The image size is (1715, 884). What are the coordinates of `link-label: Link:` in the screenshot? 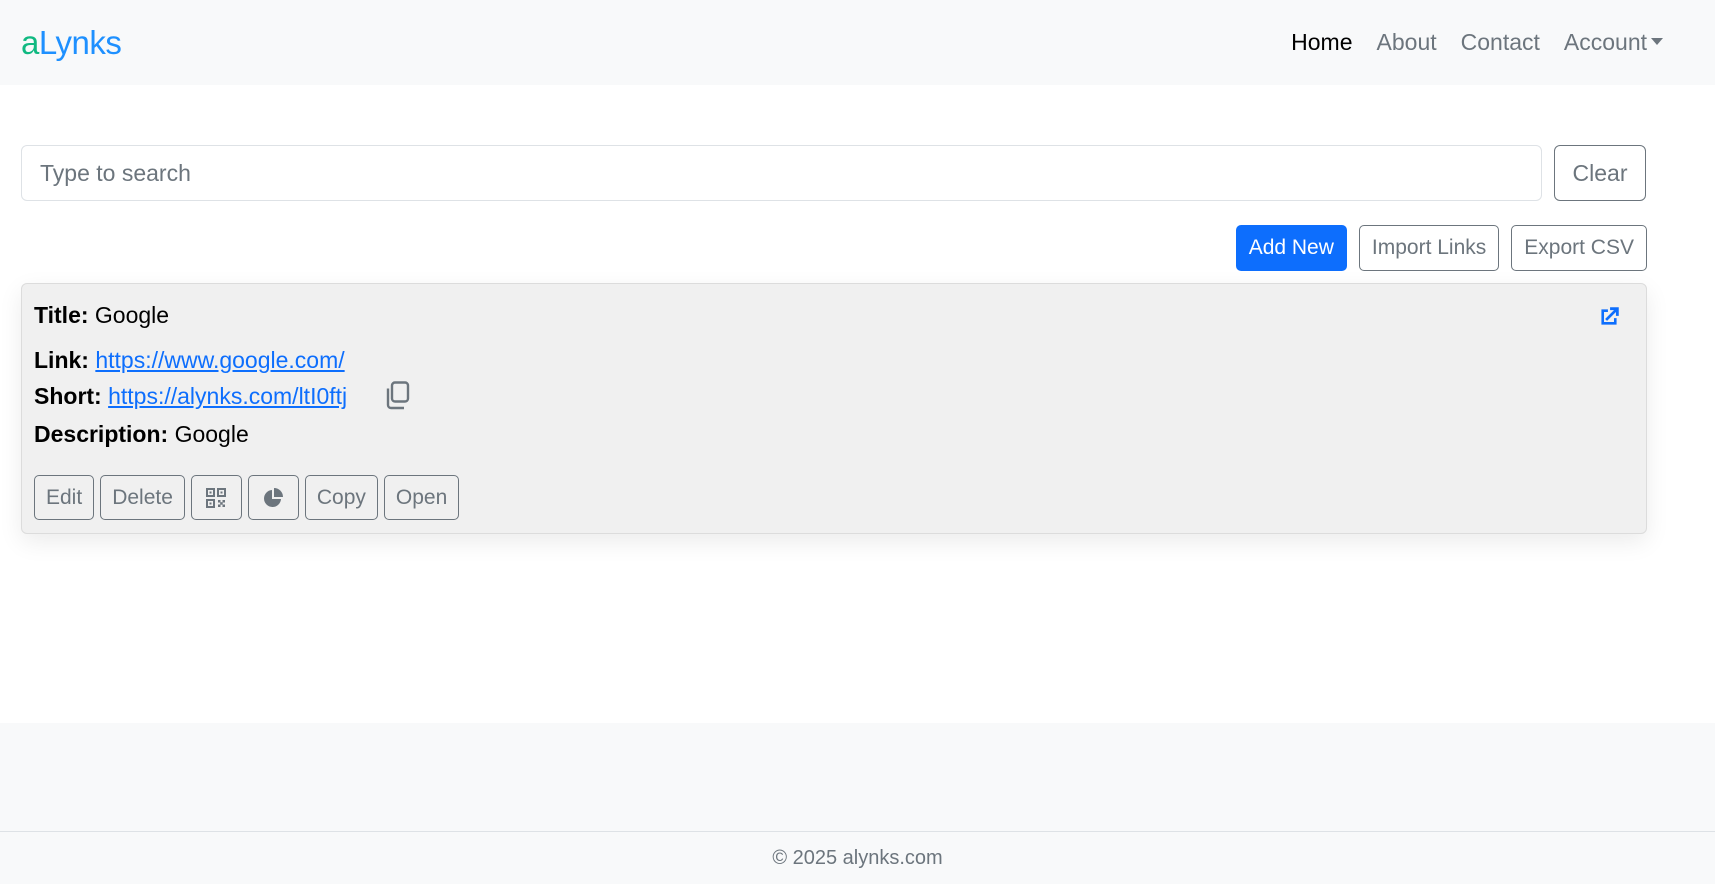 It's located at (61, 360).